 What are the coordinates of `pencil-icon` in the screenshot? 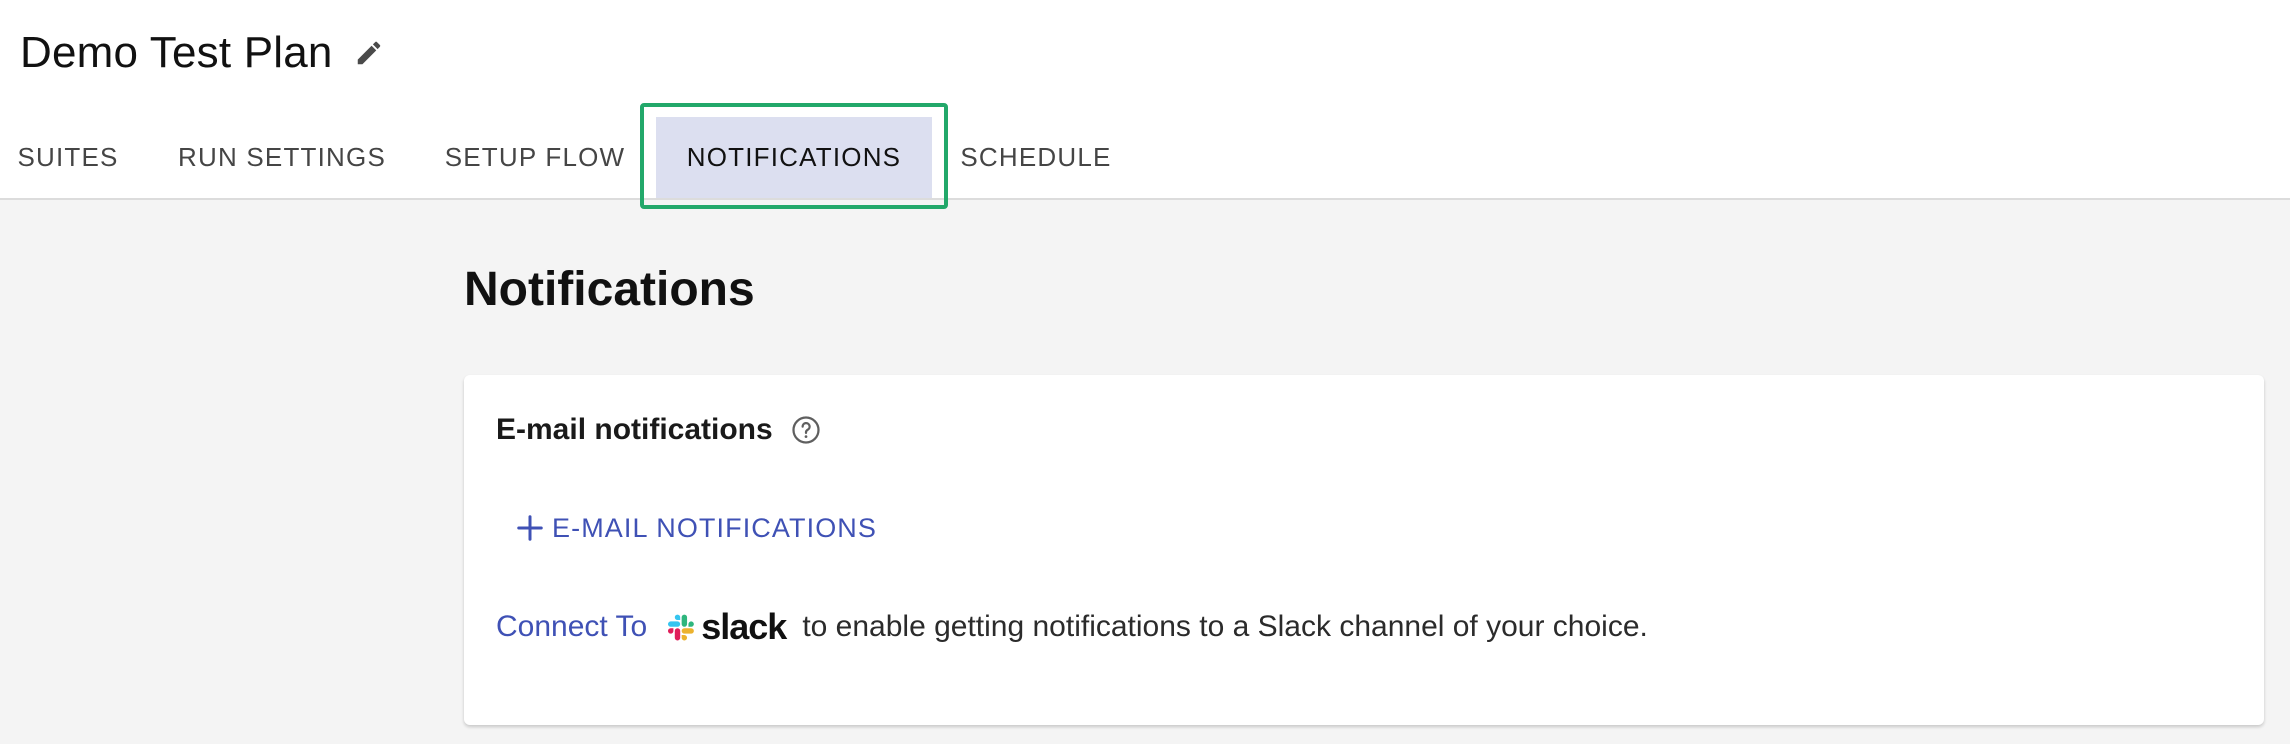 It's located at (369, 53).